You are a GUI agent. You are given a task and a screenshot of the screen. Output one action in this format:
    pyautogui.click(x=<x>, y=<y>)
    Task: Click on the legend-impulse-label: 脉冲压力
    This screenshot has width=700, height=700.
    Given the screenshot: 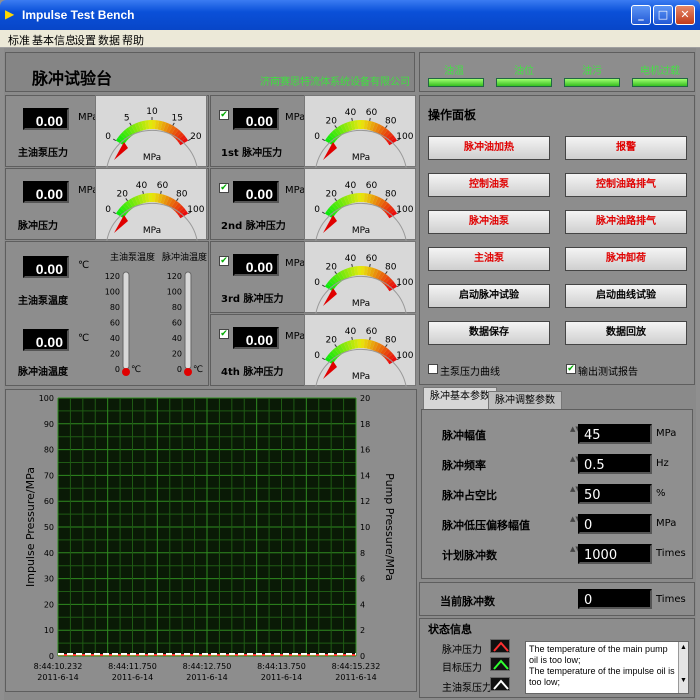 What is the action you would take?
    pyautogui.click(x=462, y=650)
    